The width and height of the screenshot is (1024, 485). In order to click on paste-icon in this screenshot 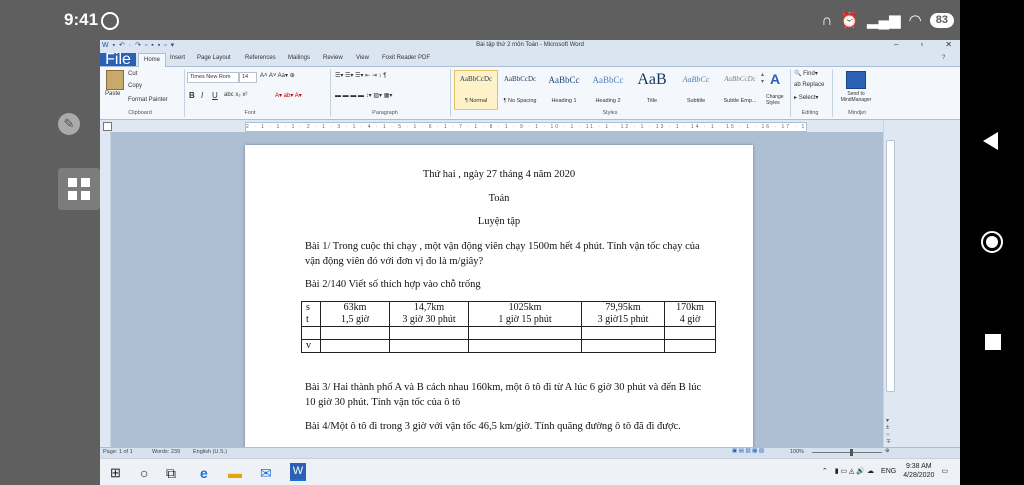, I will do `click(115, 80)`.